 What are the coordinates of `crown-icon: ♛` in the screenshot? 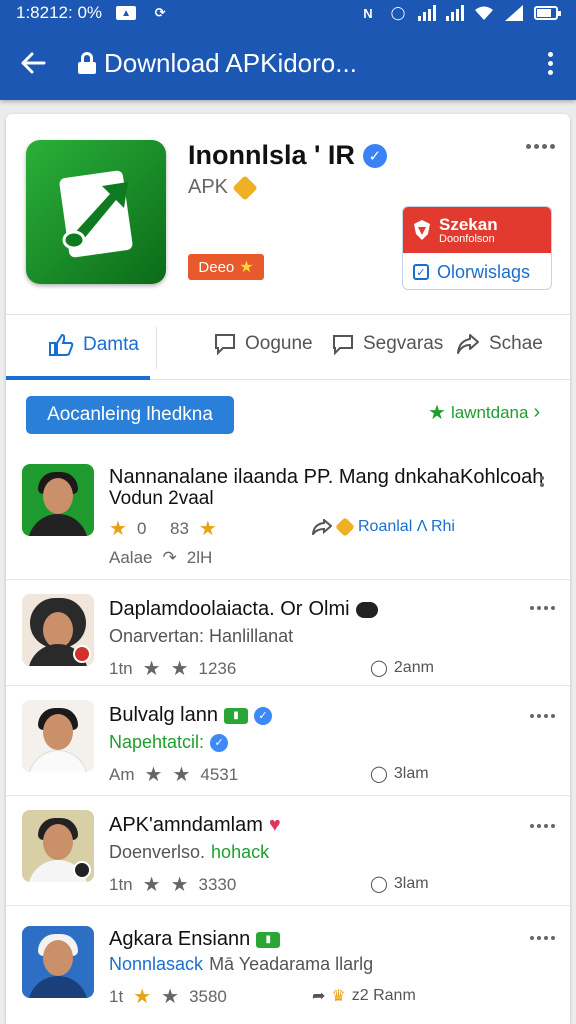 It's located at (338, 996).